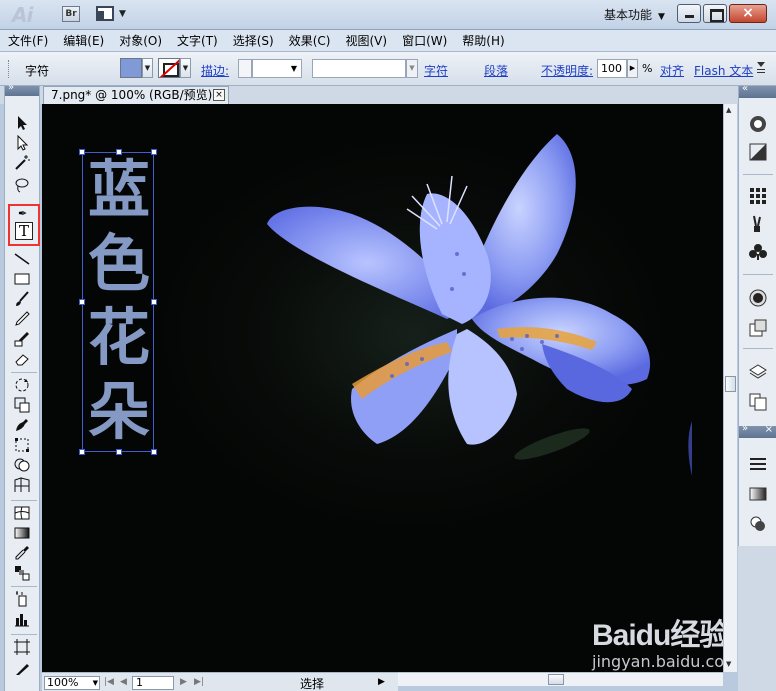 Image resolution: width=776 pixels, height=691 pixels. What do you see at coordinates (24, 340) in the screenshot?
I see `blob-brush-tool` at bounding box center [24, 340].